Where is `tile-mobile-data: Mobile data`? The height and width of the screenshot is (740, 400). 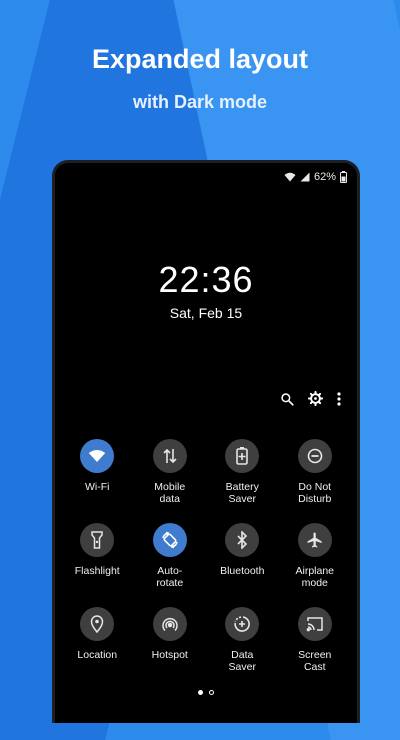
tile-mobile-data: Mobile data is located at coordinates (170, 473).